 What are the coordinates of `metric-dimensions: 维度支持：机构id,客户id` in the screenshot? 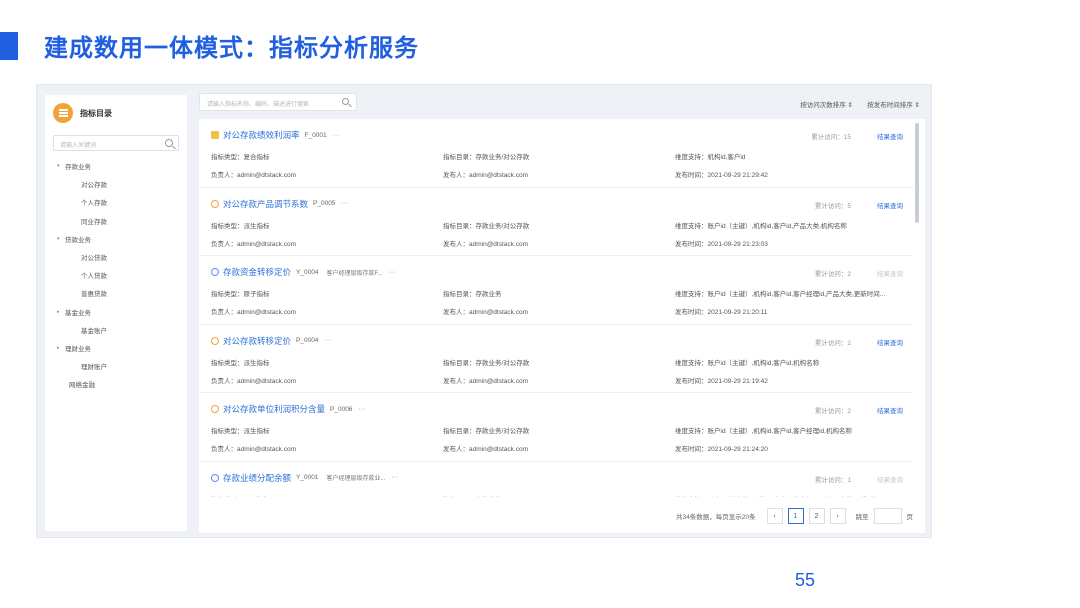 It's located at (710, 157).